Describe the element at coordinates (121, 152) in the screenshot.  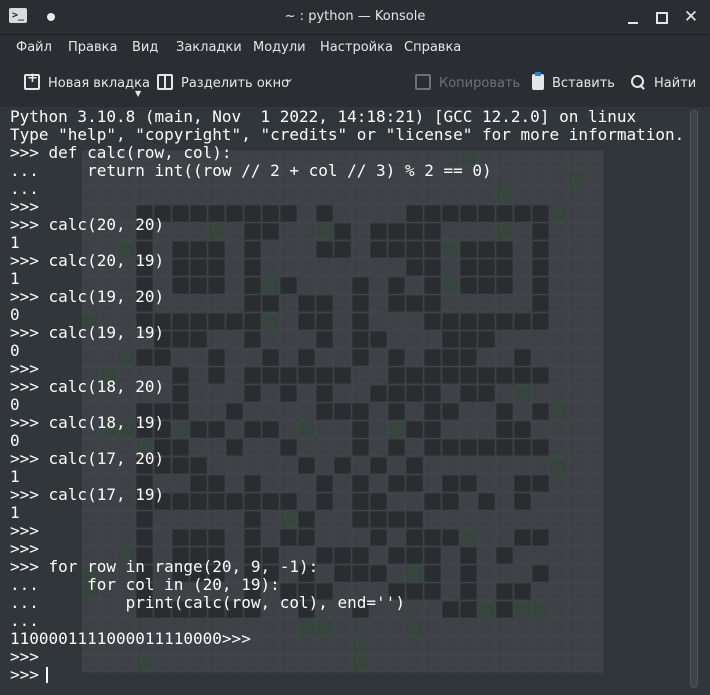
I see `terminal-line: >>> def calc(row, col):` at that location.